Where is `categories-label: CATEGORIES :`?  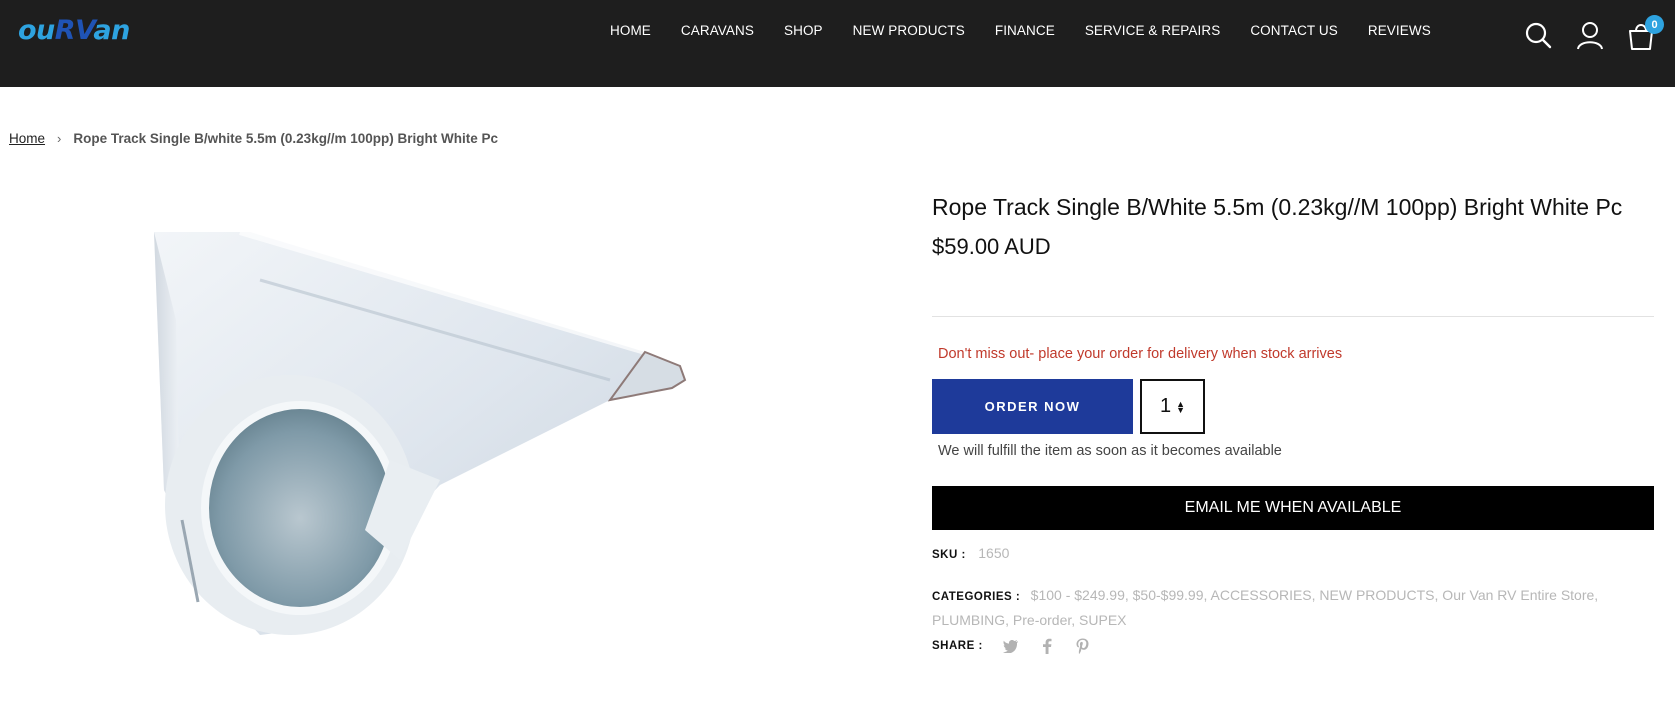 categories-label: CATEGORIES : is located at coordinates (976, 597).